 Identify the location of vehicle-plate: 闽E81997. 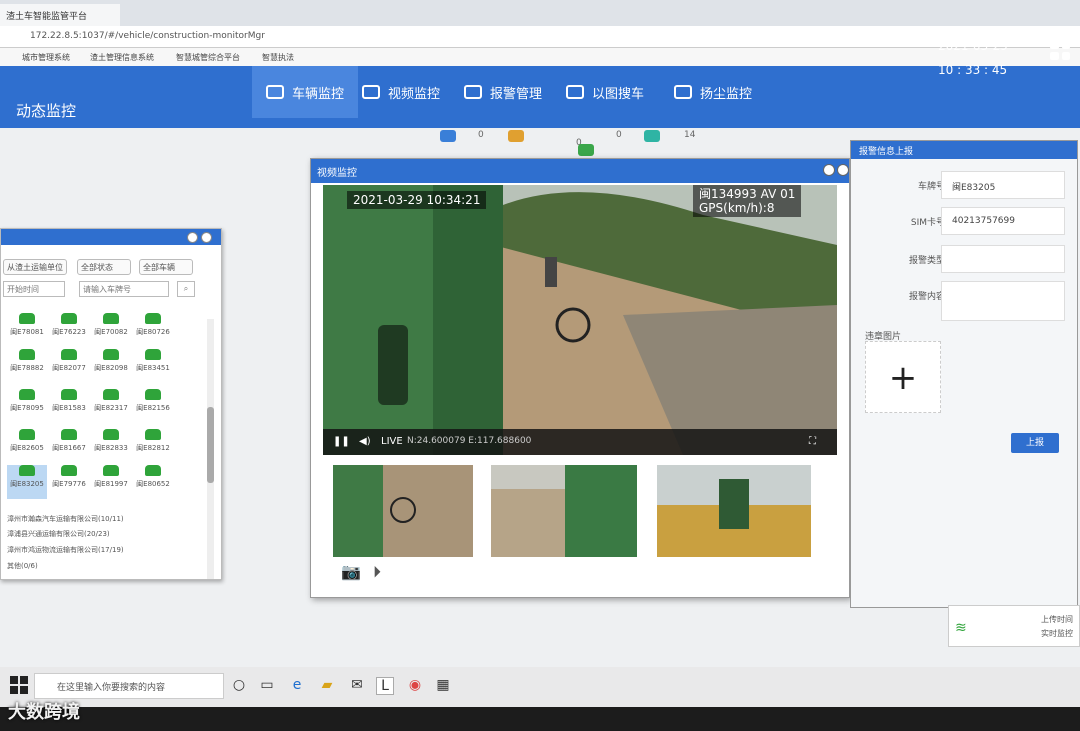
(111, 484).